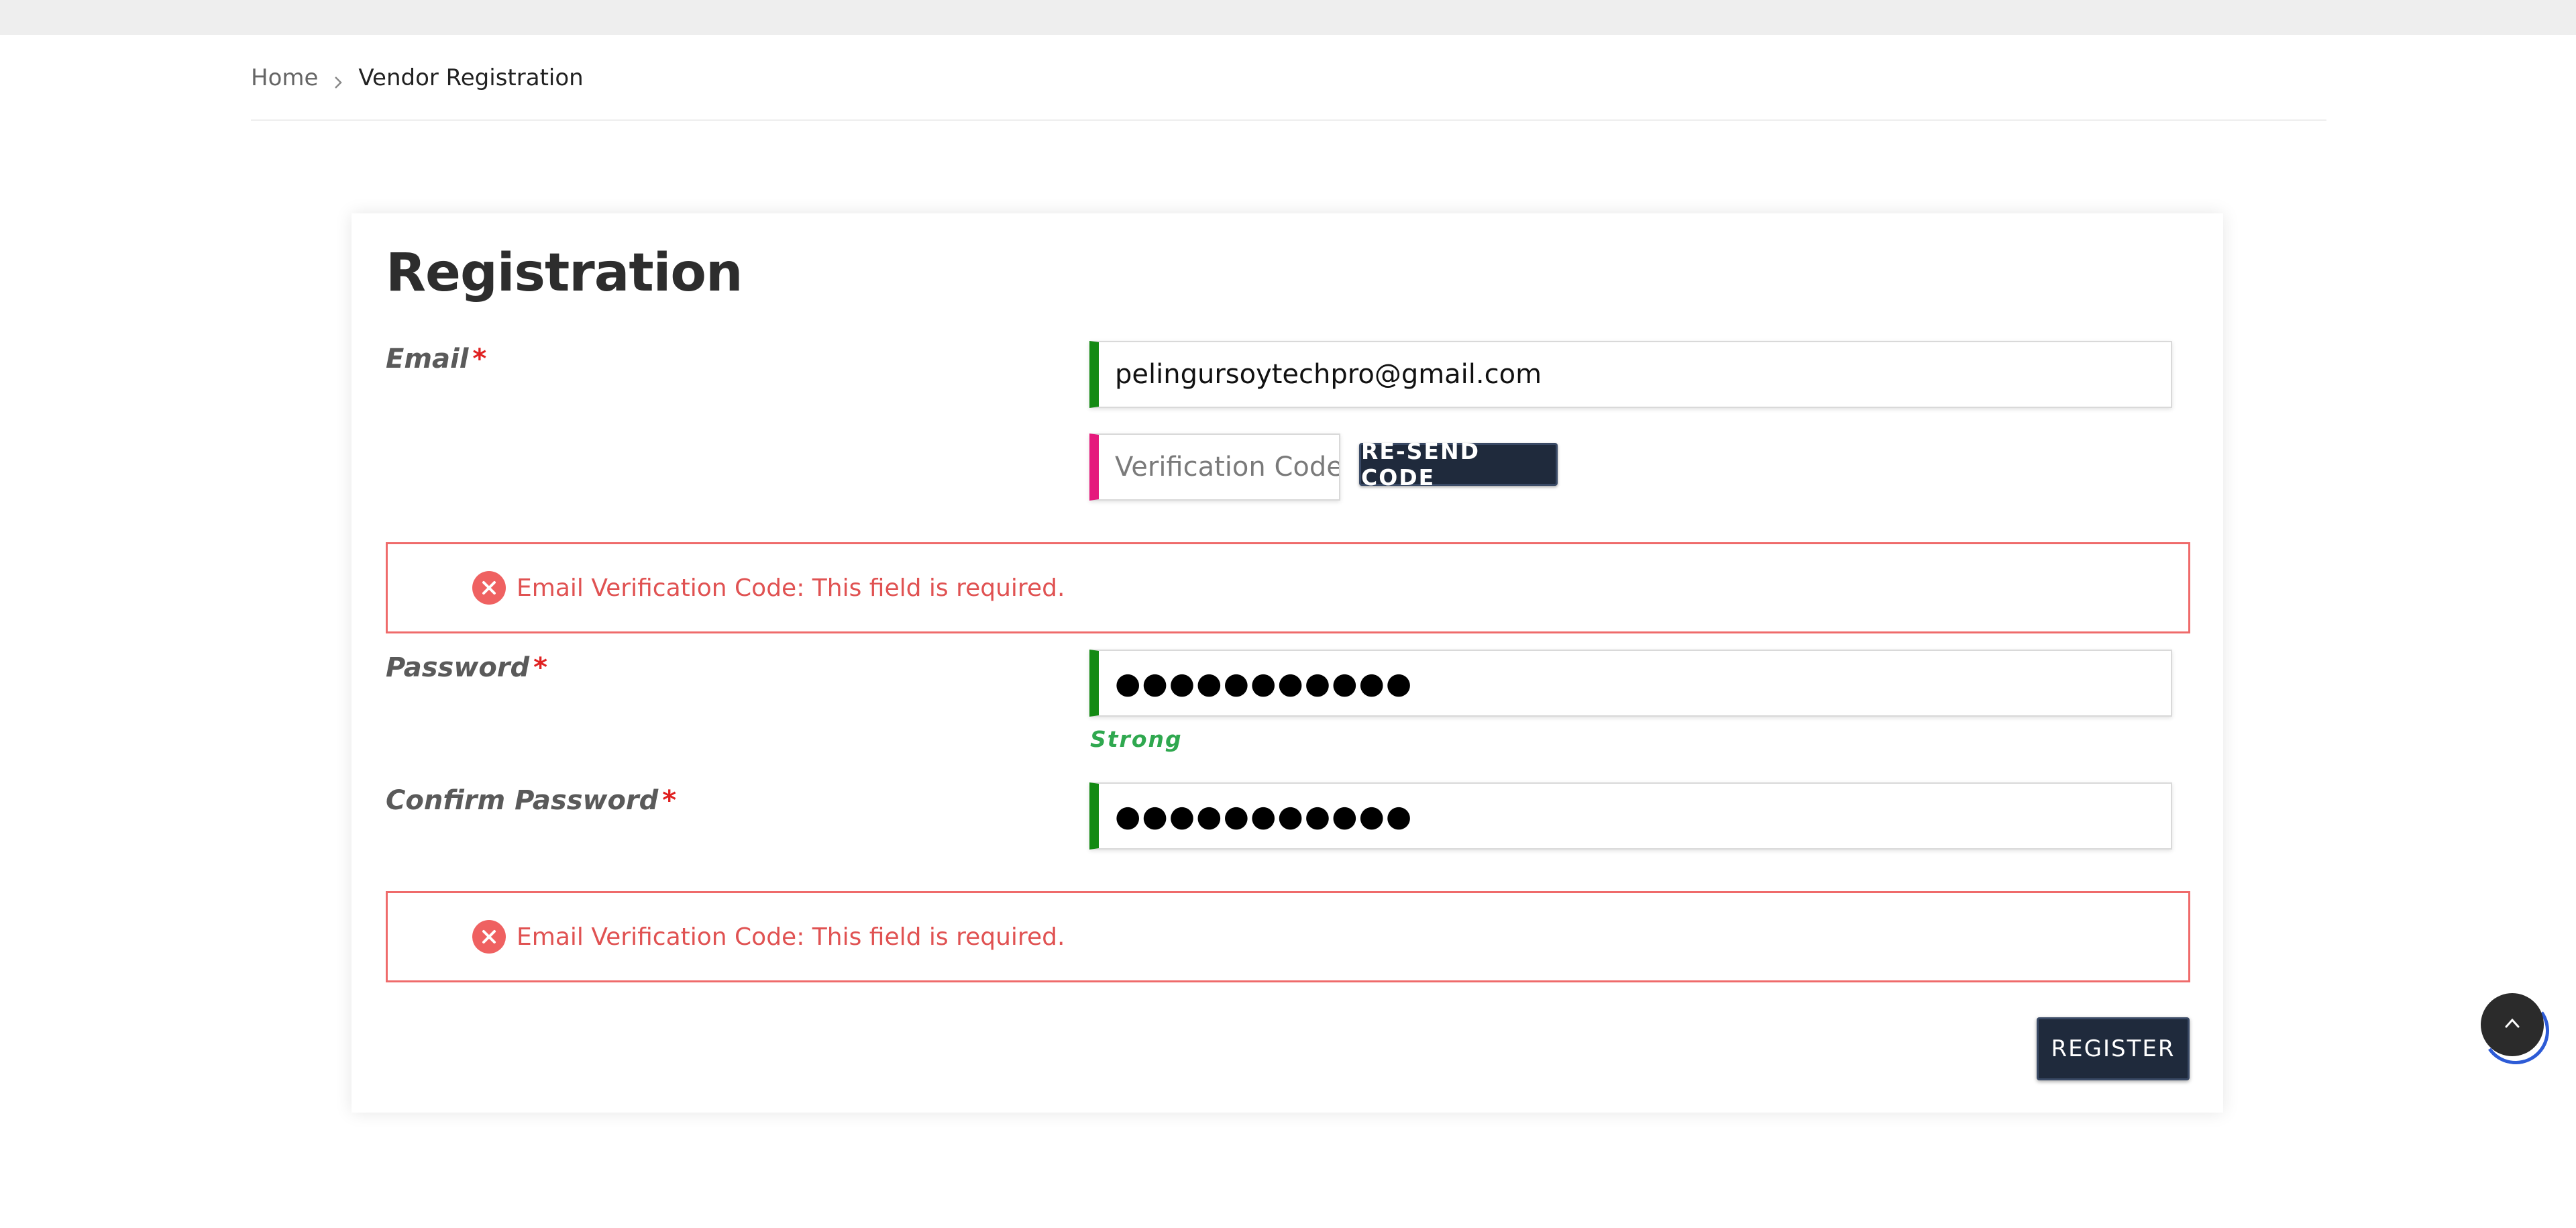  I want to click on password-label-text: Password, so click(458, 667).